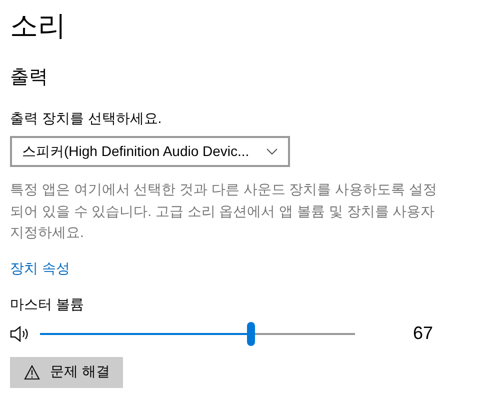 The width and height of the screenshot is (481, 406). I want to click on volume-slider, so click(197, 334).